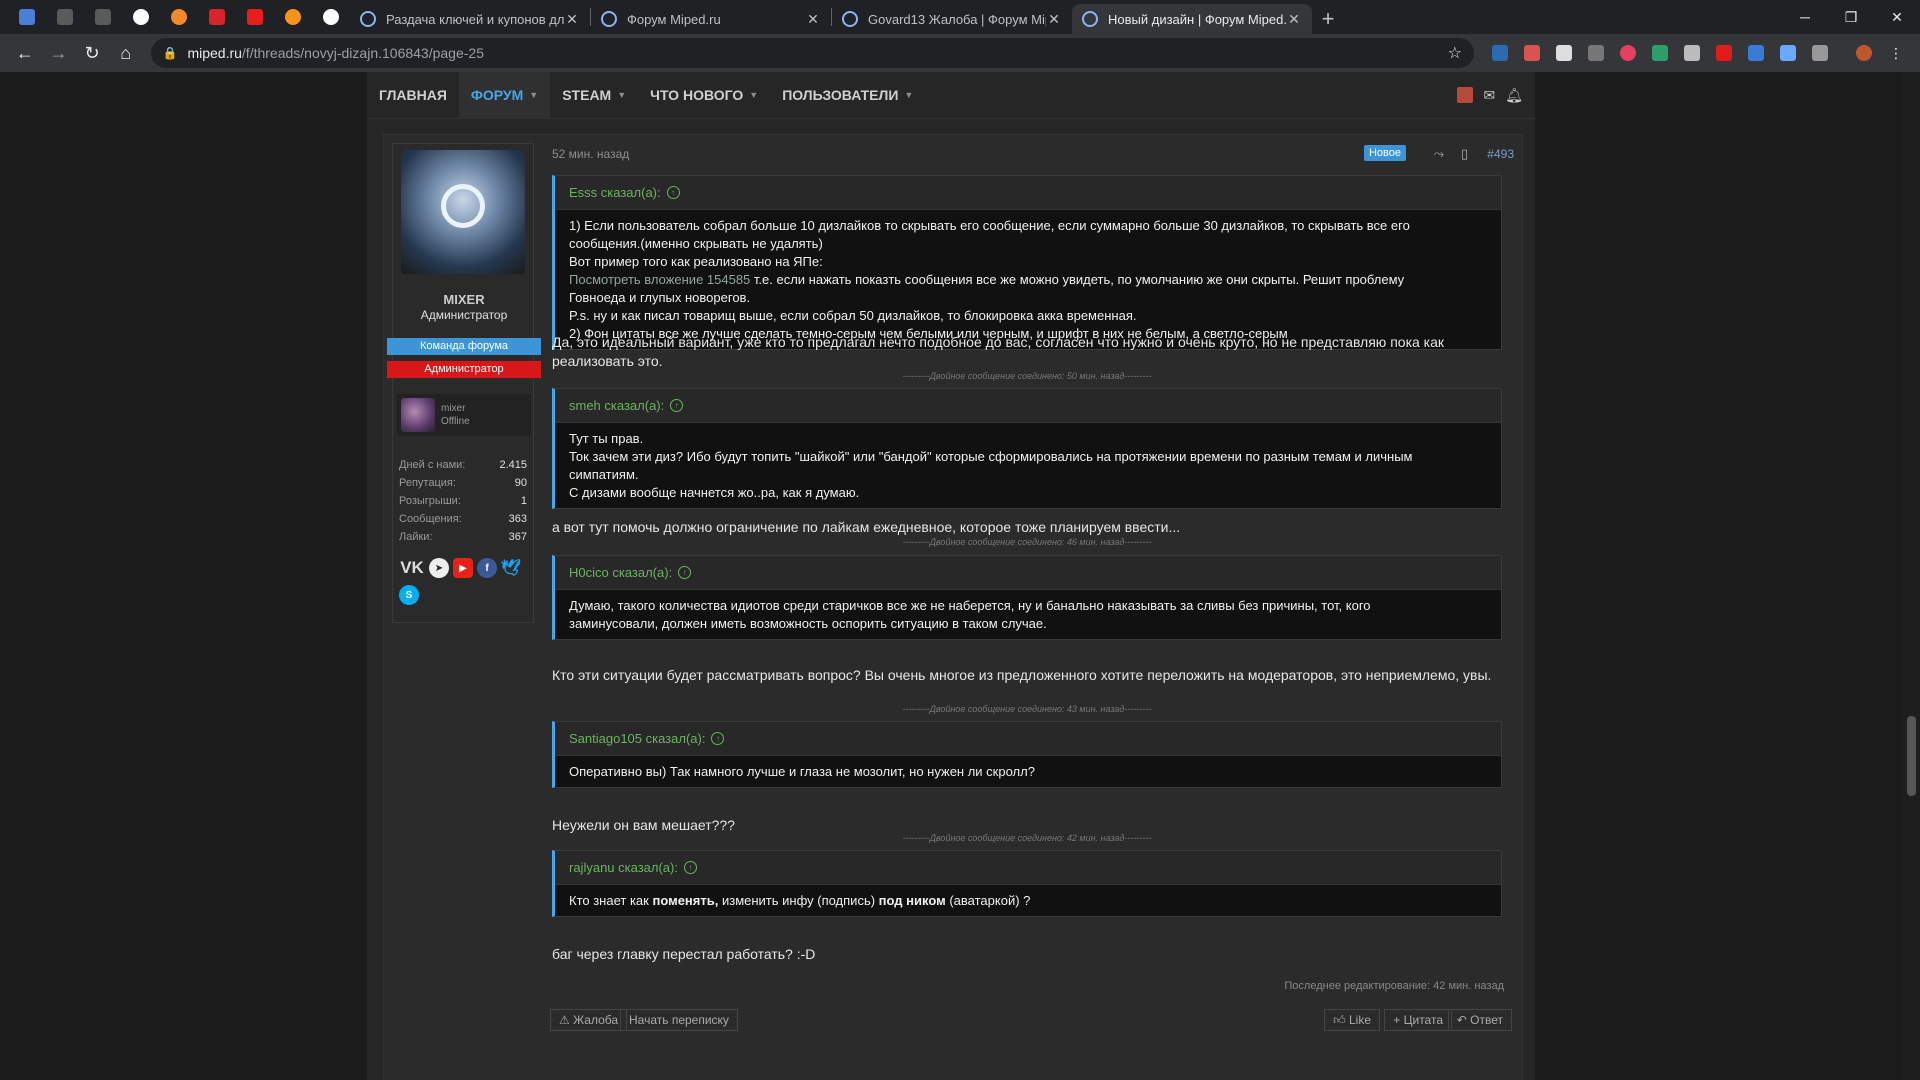 The image size is (1920, 1080). Describe the element at coordinates (1464, 154) in the screenshot. I see `bookmark-icon: ▯` at that location.